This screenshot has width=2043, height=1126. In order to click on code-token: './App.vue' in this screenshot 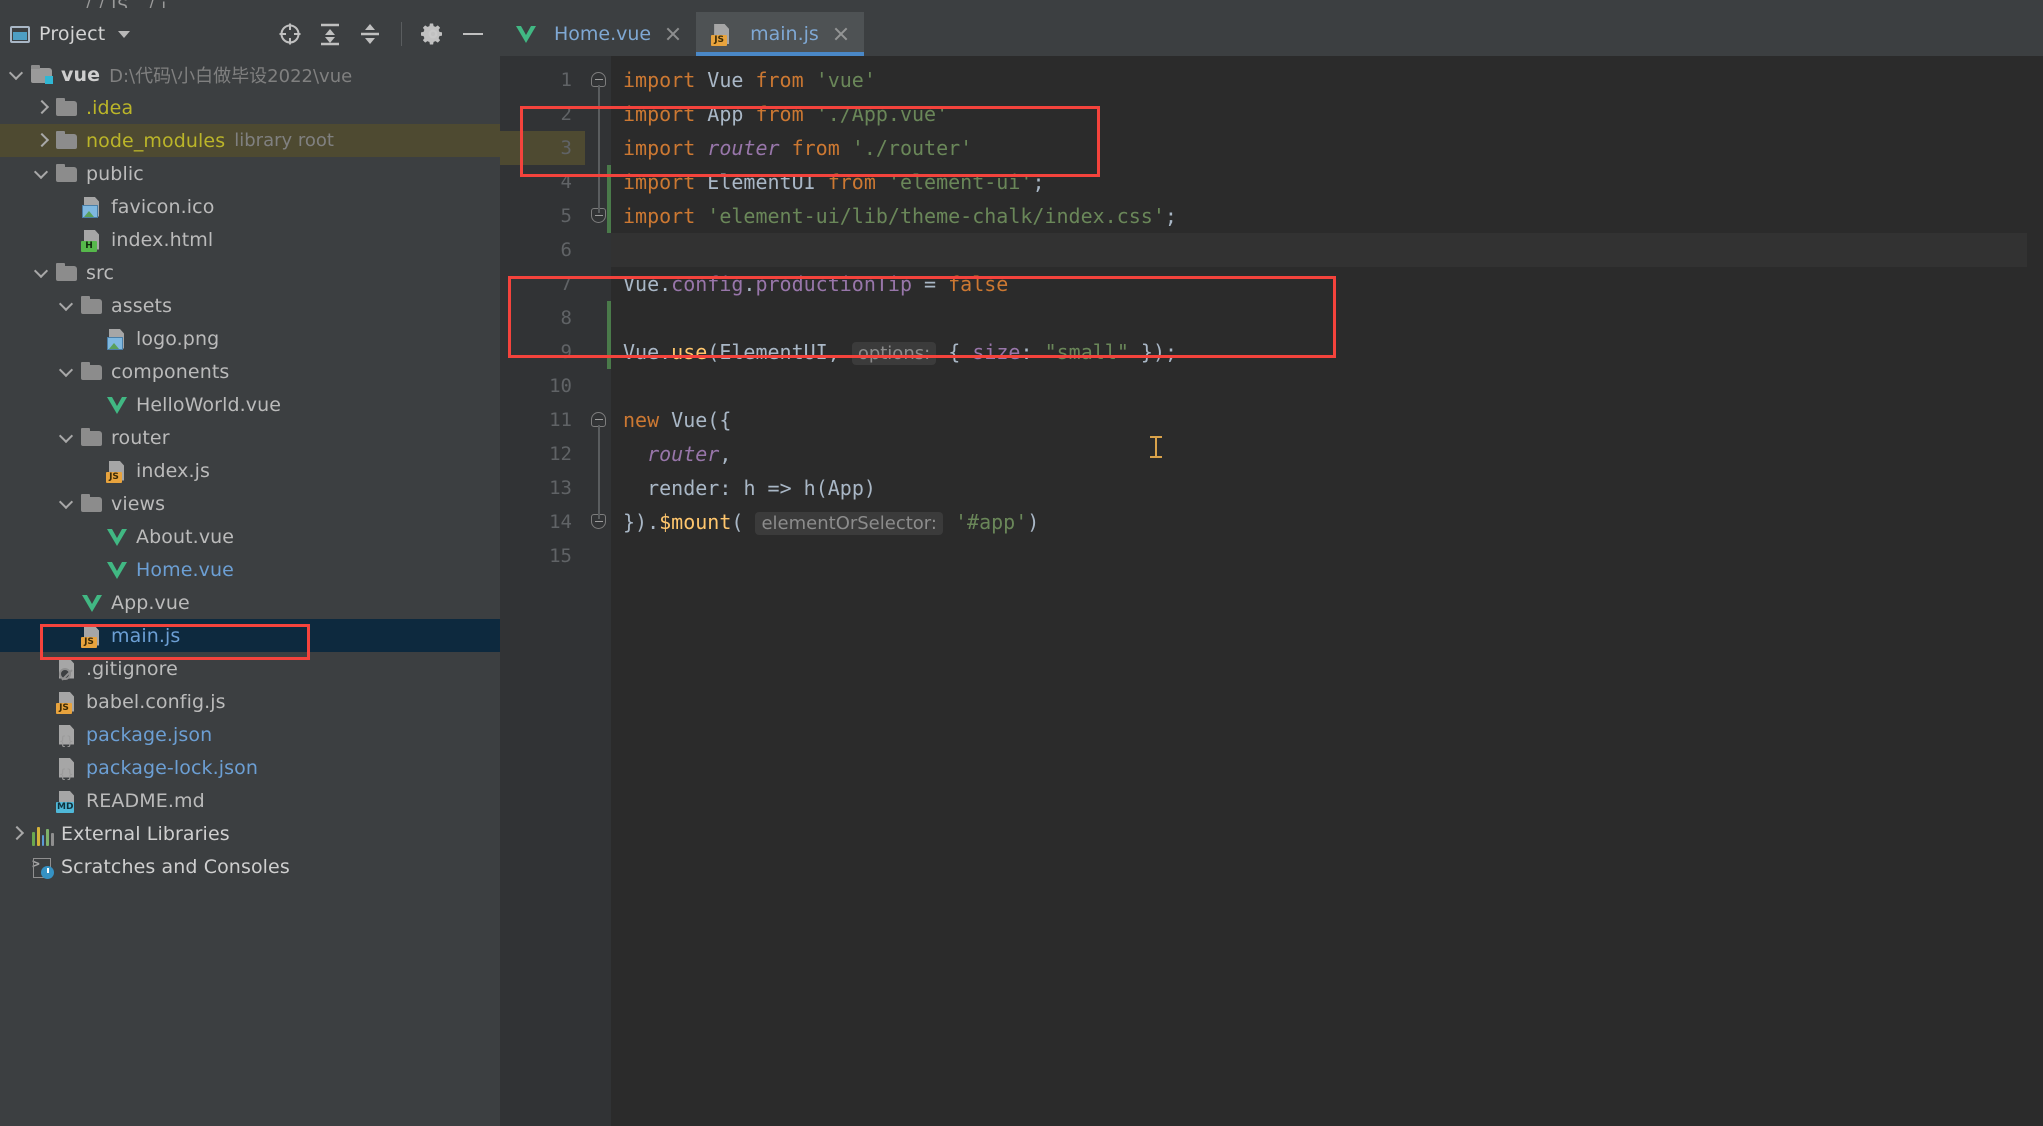, I will do `click(882, 114)`.